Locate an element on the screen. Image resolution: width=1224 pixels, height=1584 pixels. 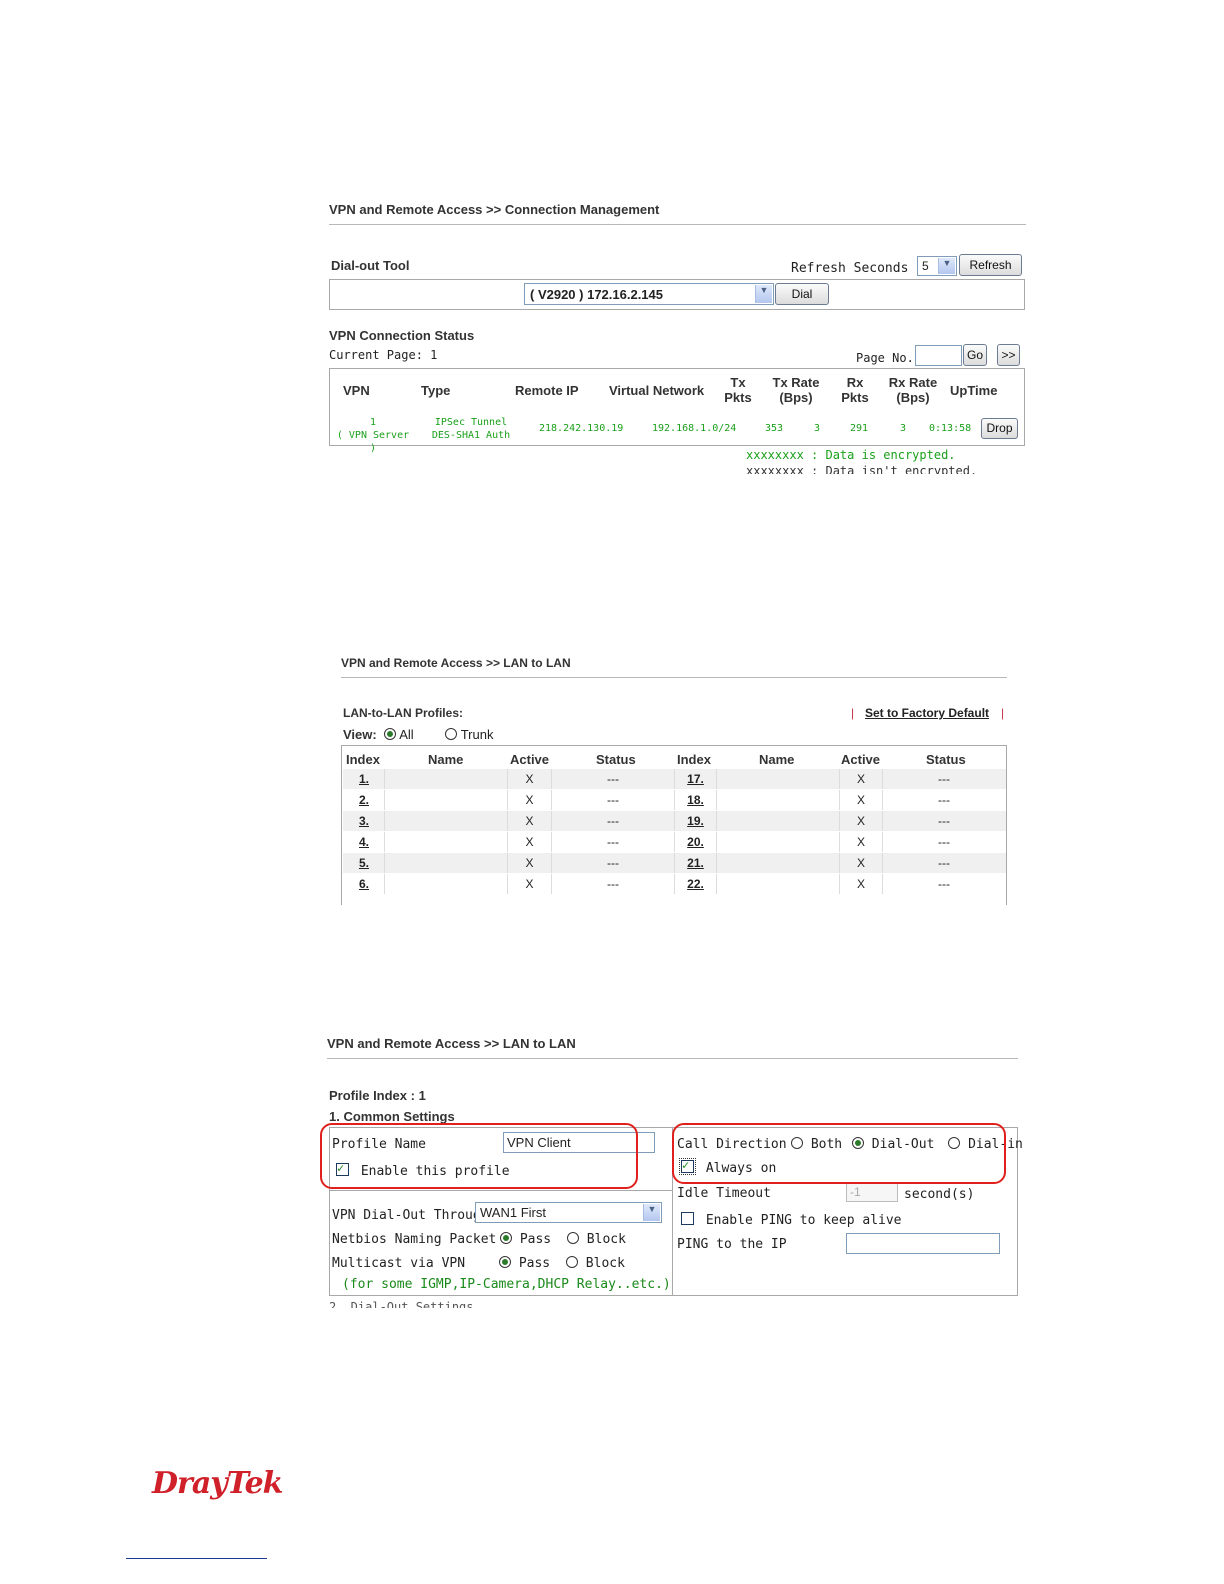
right-index-link: 18. is located at coordinates (695, 800).